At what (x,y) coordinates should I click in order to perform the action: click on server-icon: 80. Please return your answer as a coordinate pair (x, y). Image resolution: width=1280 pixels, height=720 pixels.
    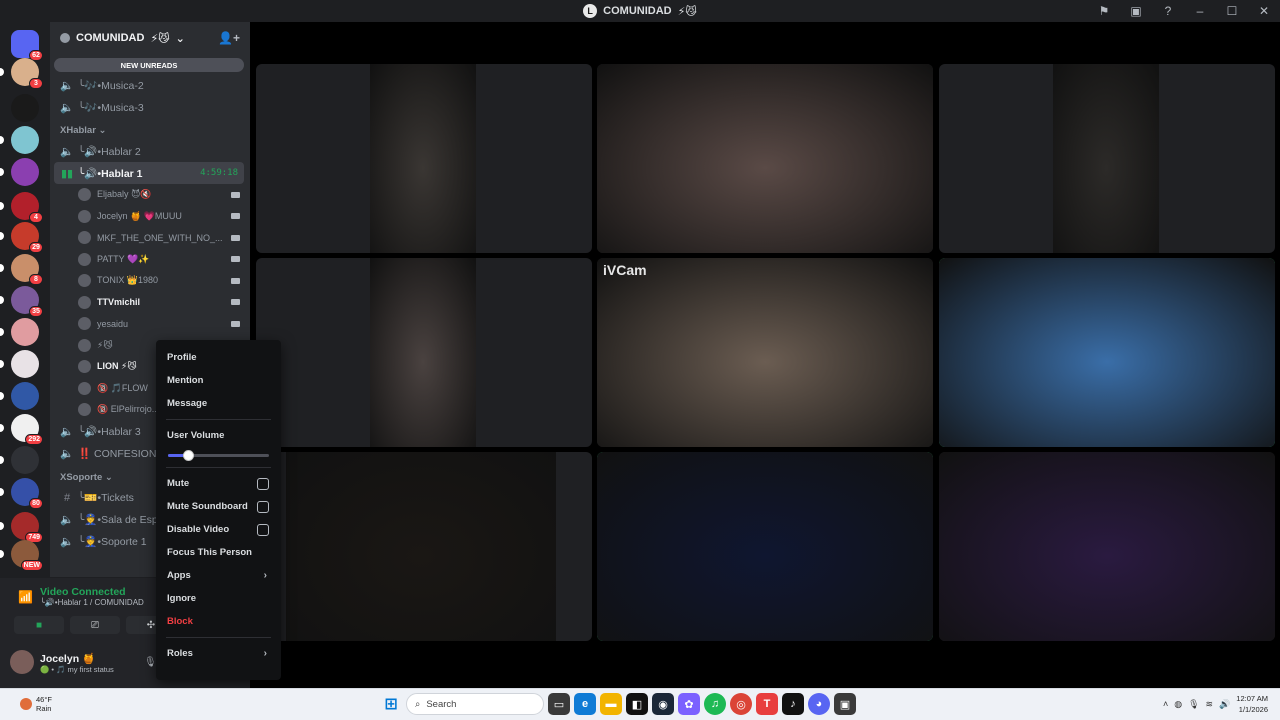
    Looking at the image, I should click on (27, 493).